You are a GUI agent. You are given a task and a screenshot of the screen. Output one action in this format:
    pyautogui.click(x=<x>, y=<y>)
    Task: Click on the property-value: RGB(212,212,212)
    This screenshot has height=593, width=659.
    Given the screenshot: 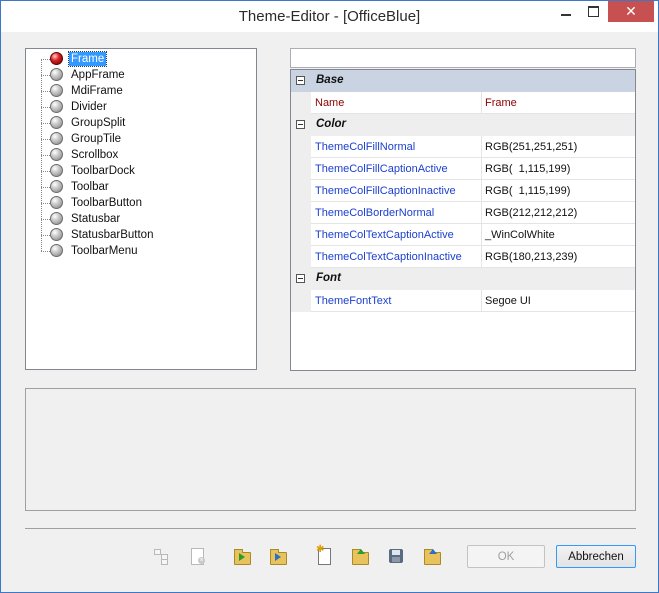 What is the action you would take?
    pyautogui.click(x=531, y=213)
    